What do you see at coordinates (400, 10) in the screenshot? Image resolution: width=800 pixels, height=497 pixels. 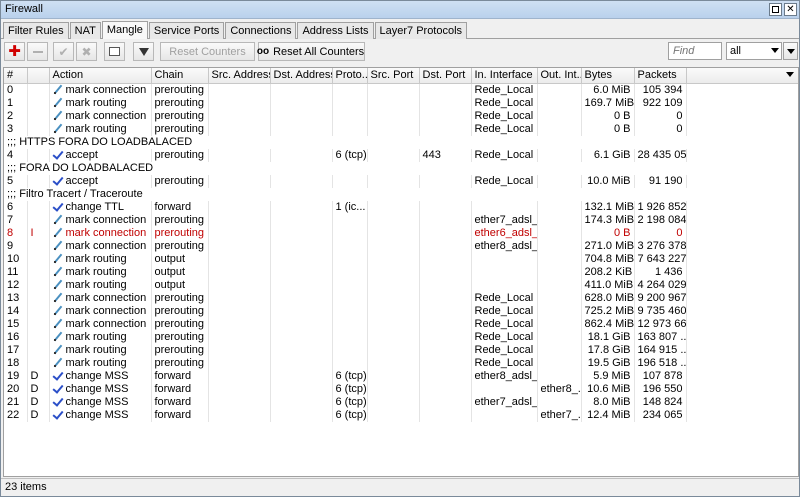 I see `title-bar: Firewall ✕` at bounding box center [400, 10].